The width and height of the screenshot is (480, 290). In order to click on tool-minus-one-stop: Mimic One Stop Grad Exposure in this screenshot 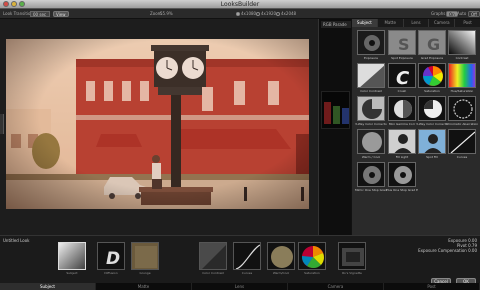, I will do `click(371, 177)`.